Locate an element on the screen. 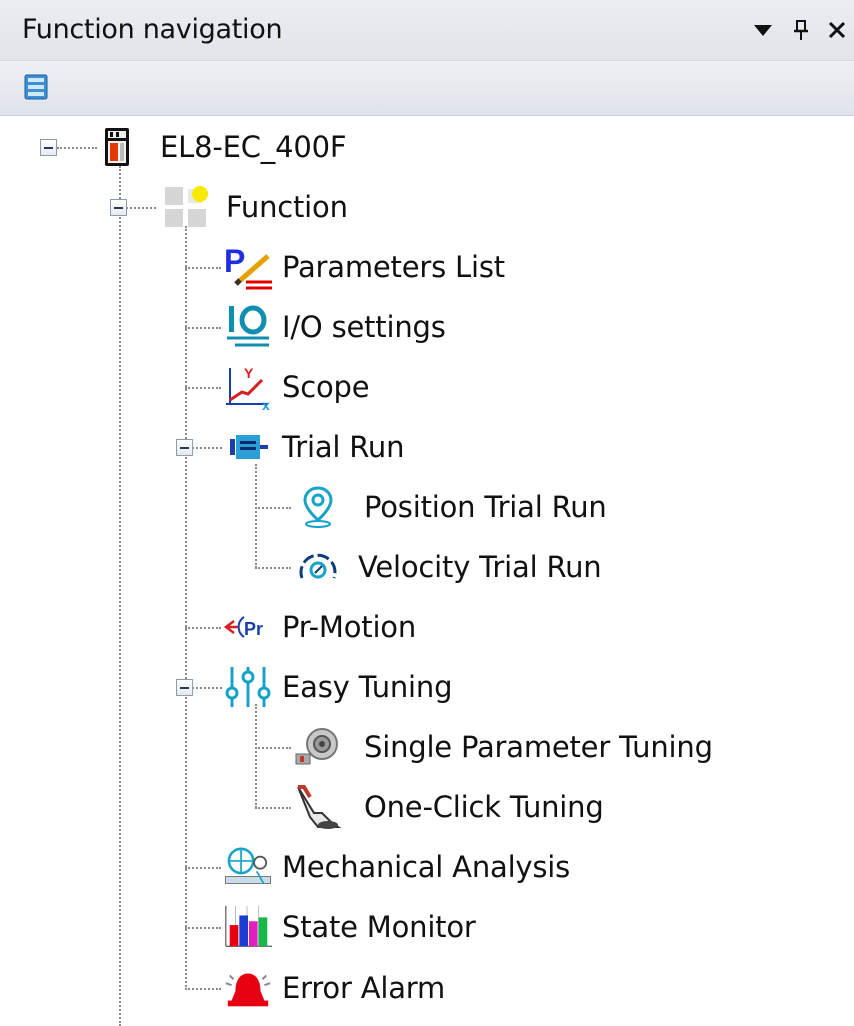 The height and width of the screenshot is (1026, 854). dropdown-arrow-icon is located at coordinates (763, 30).